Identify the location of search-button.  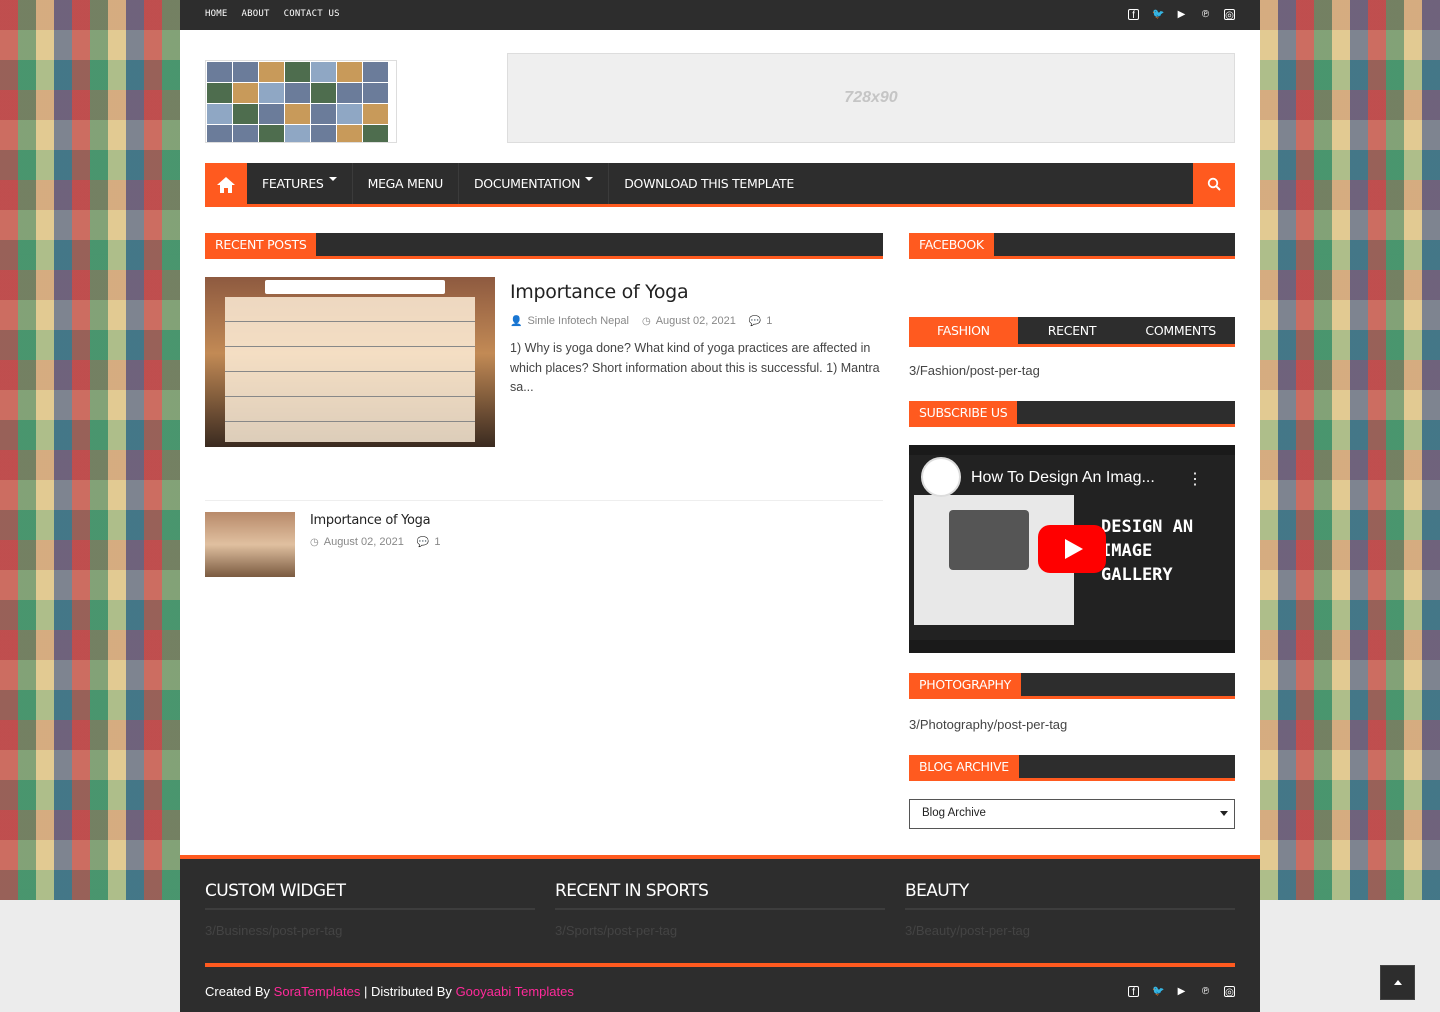
(1214, 185).